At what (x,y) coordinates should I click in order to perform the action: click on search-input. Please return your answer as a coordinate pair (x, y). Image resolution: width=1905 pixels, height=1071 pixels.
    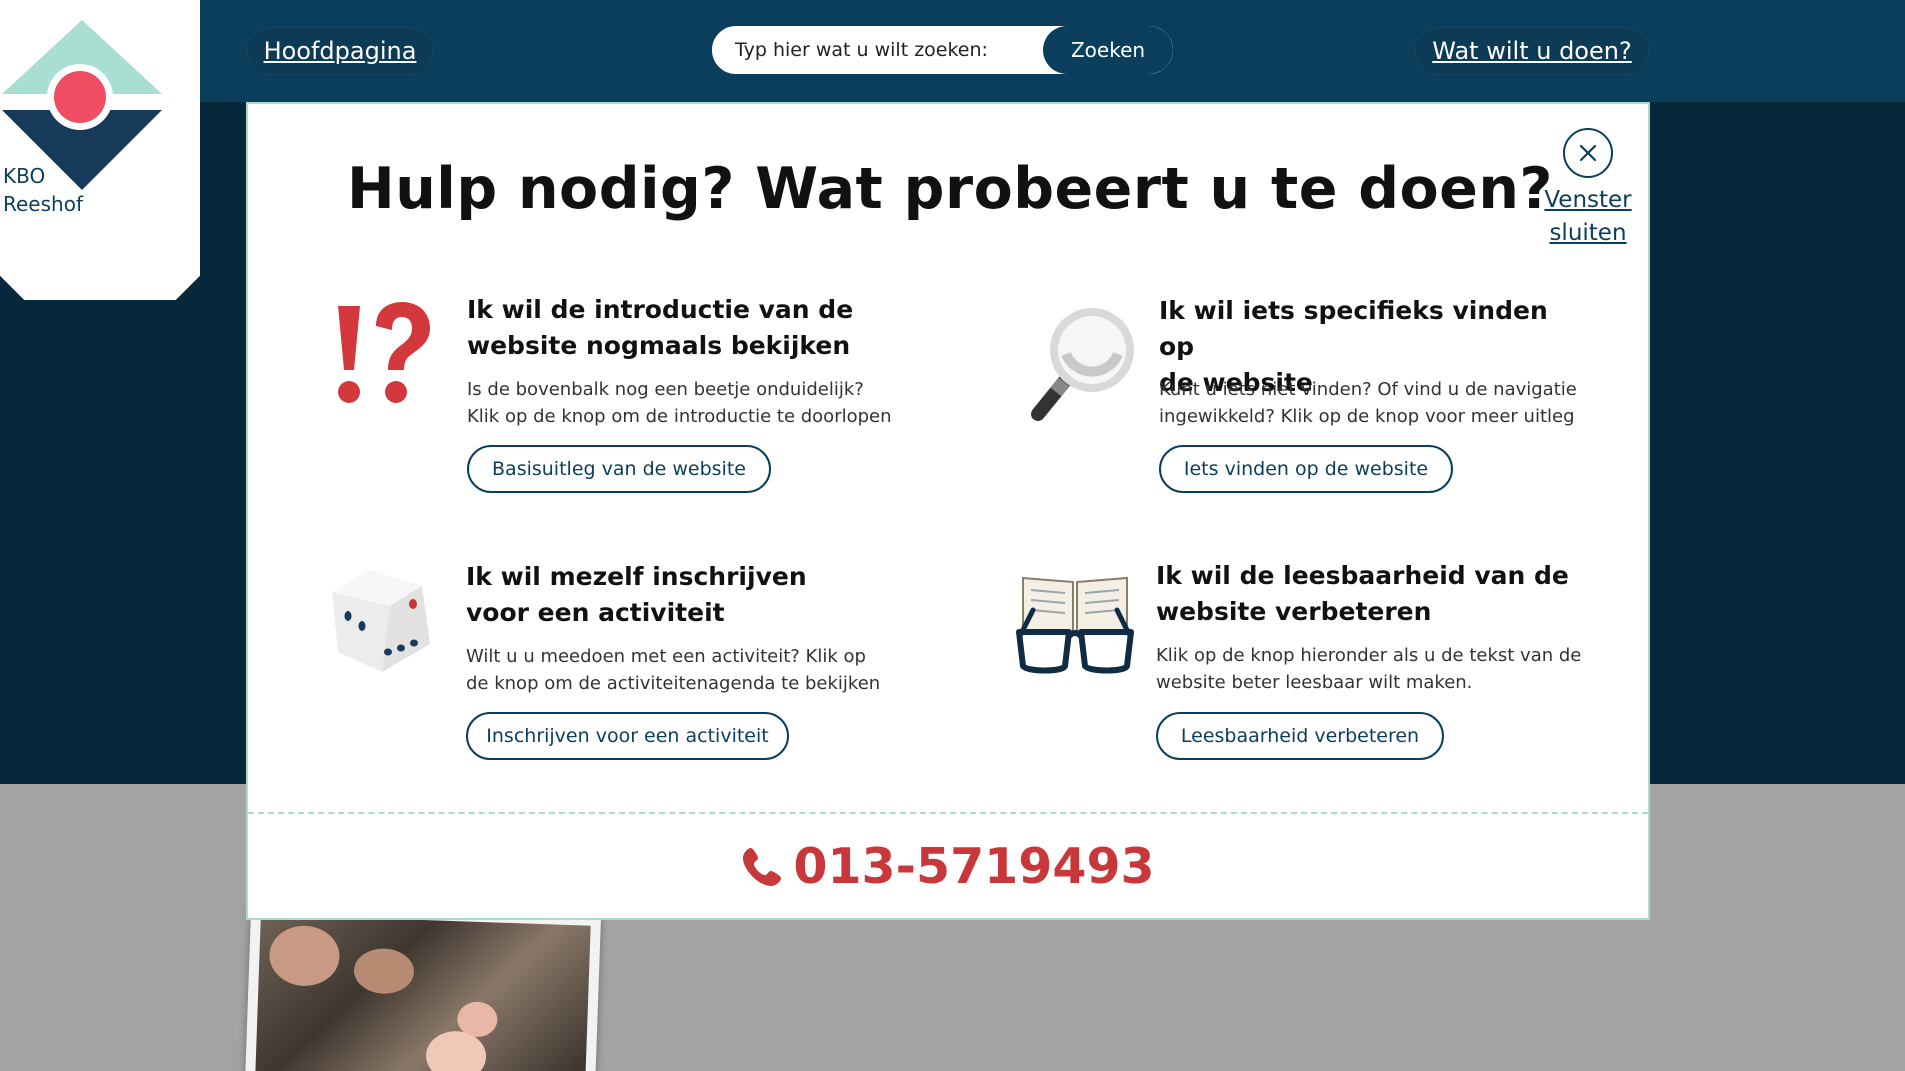
    Looking at the image, I should click on (877, 50).